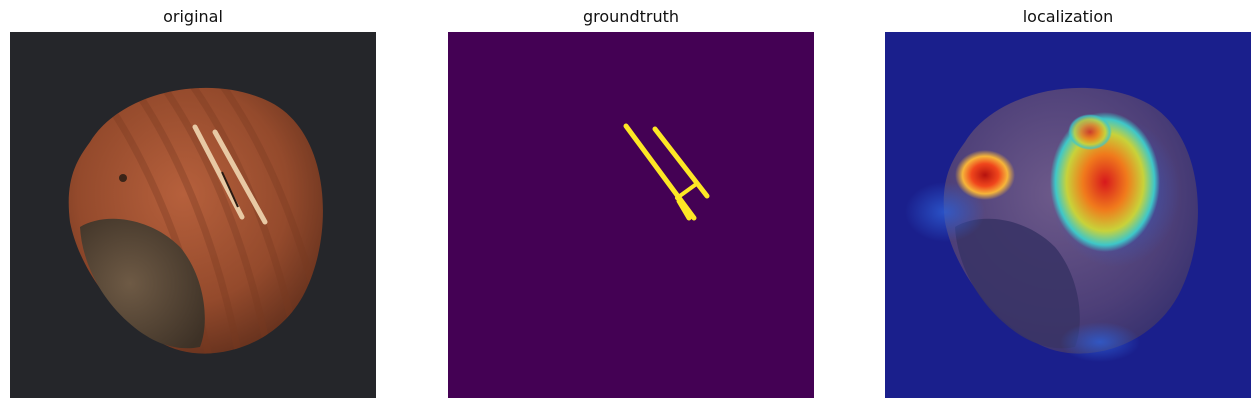 The height and width of the screenshot is (407, 1260). What do you see at coordinates (193, 16) in the screenshot?
I see `panel-title-original: original` at bounding box center [193, 16].